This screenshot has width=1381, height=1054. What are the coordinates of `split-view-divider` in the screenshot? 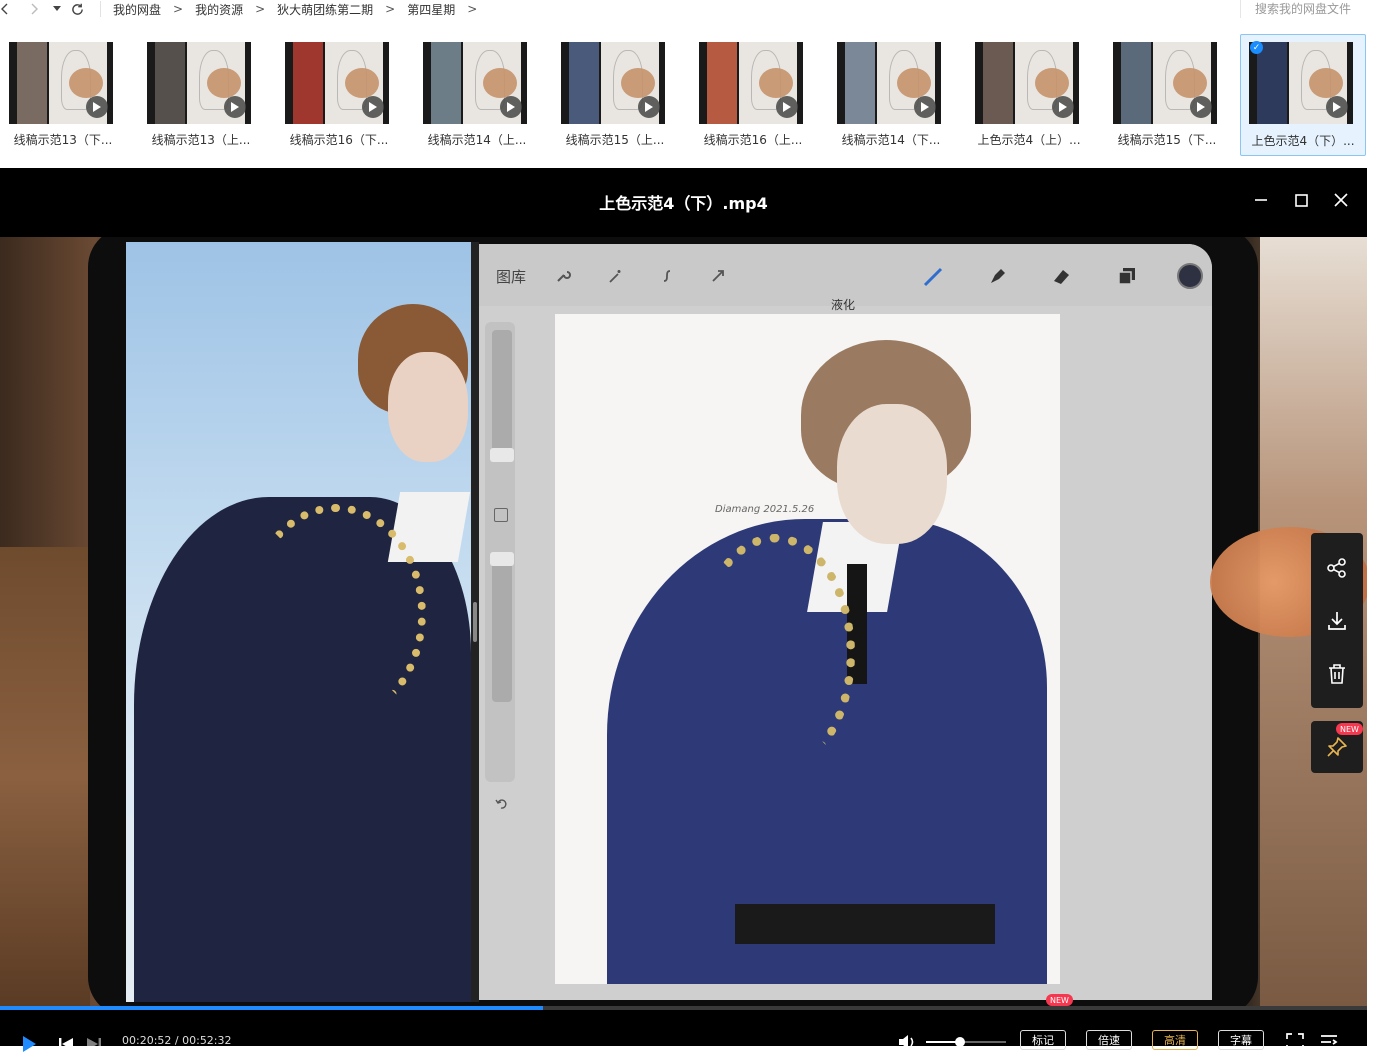 It's located at (475, 622).